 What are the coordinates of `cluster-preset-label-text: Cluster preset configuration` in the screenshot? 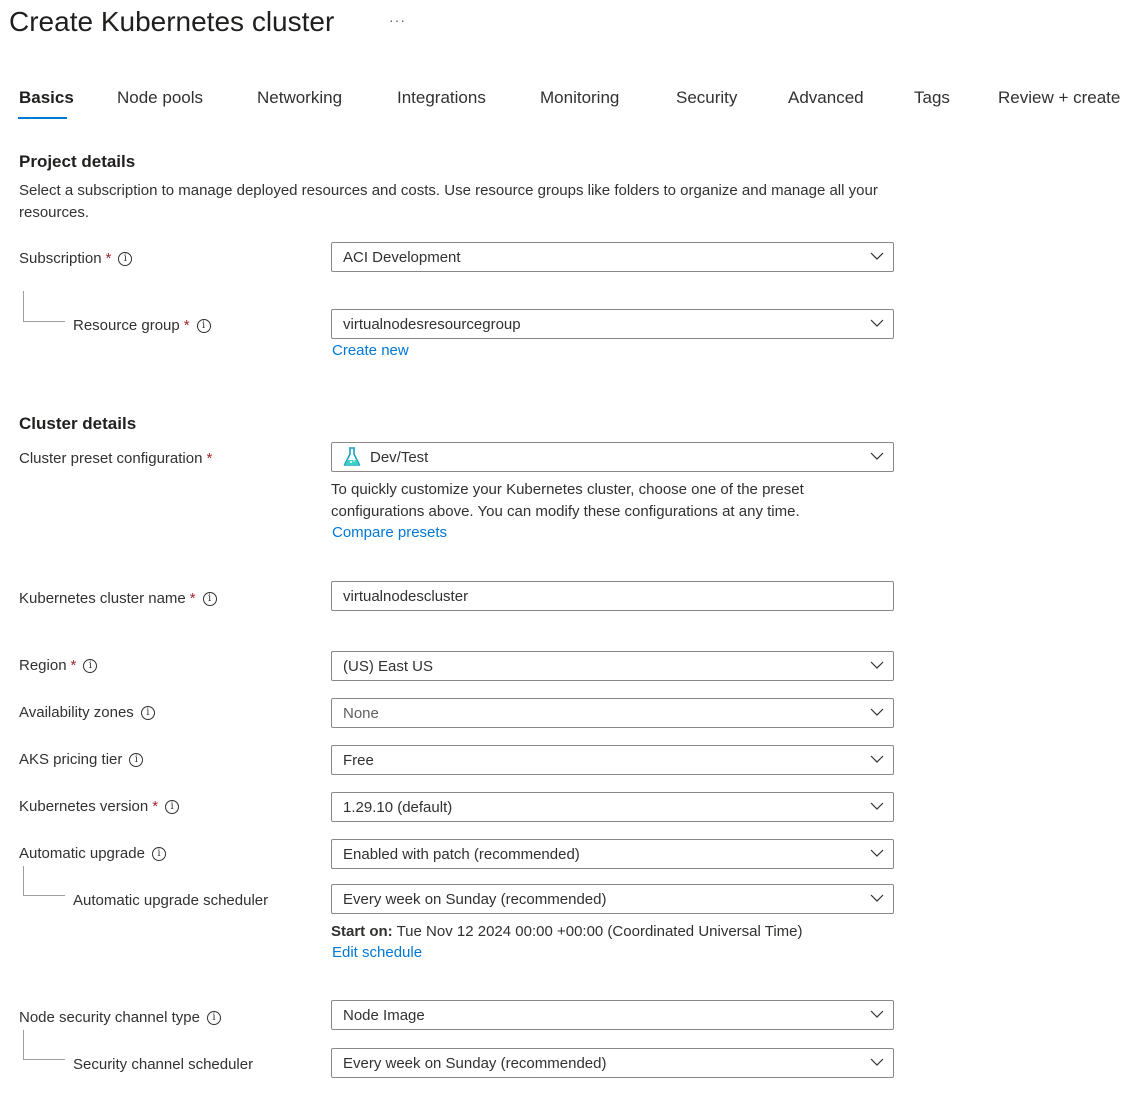 It's located at (111, 458).